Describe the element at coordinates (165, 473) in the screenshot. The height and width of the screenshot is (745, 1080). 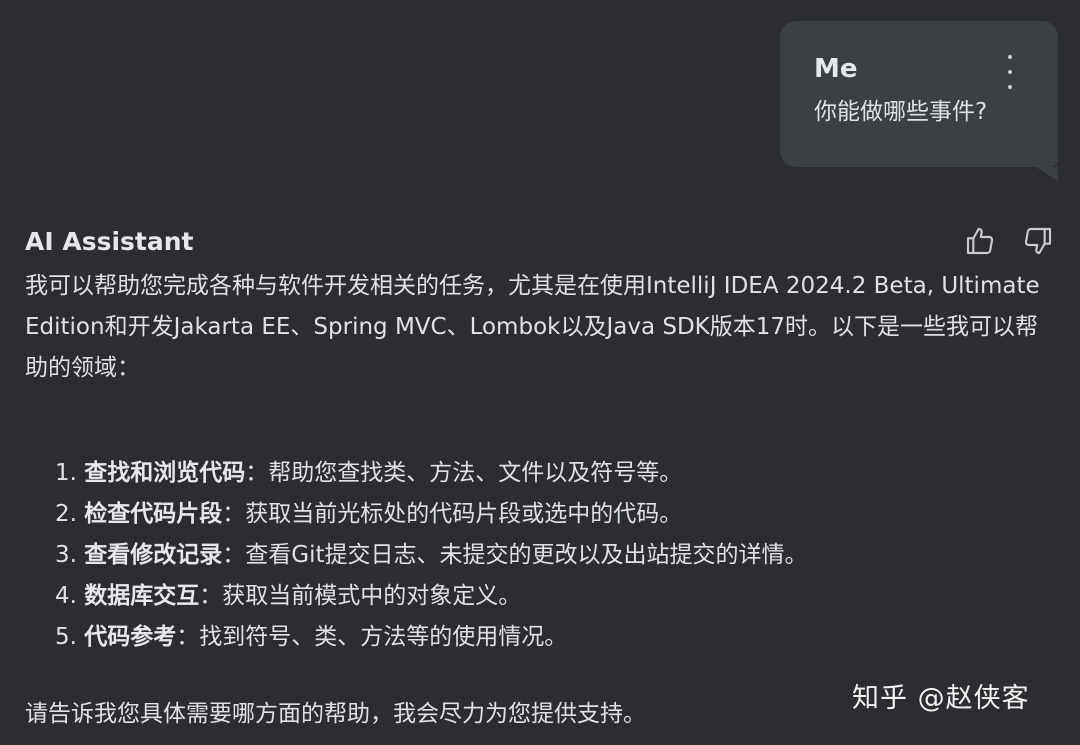
I see `list-item-term: 查找和浏览代码` at that location.